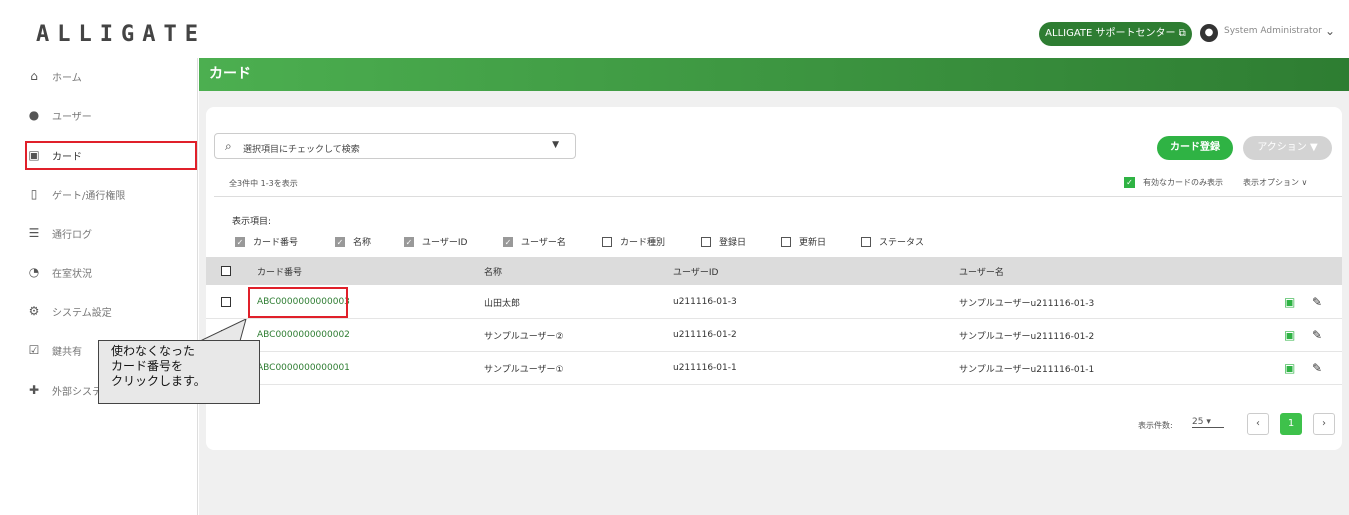 This screenshot has width=1349, height=515. Describe the element at coordinates (1208, 422) in the screenshot. I see `per-page-select: 25 ▾` at that location.